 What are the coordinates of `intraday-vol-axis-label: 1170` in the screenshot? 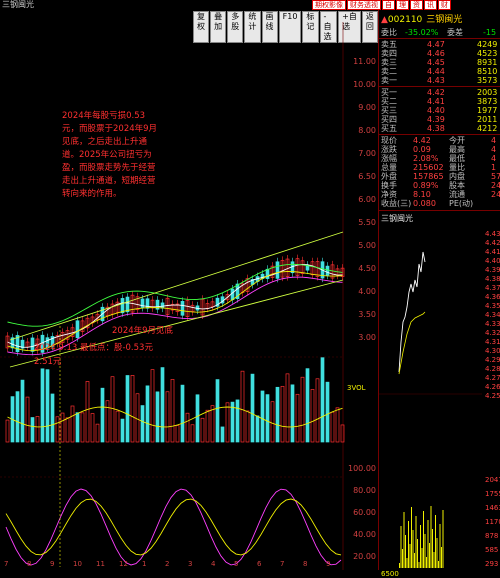 It's located at (492, 522).